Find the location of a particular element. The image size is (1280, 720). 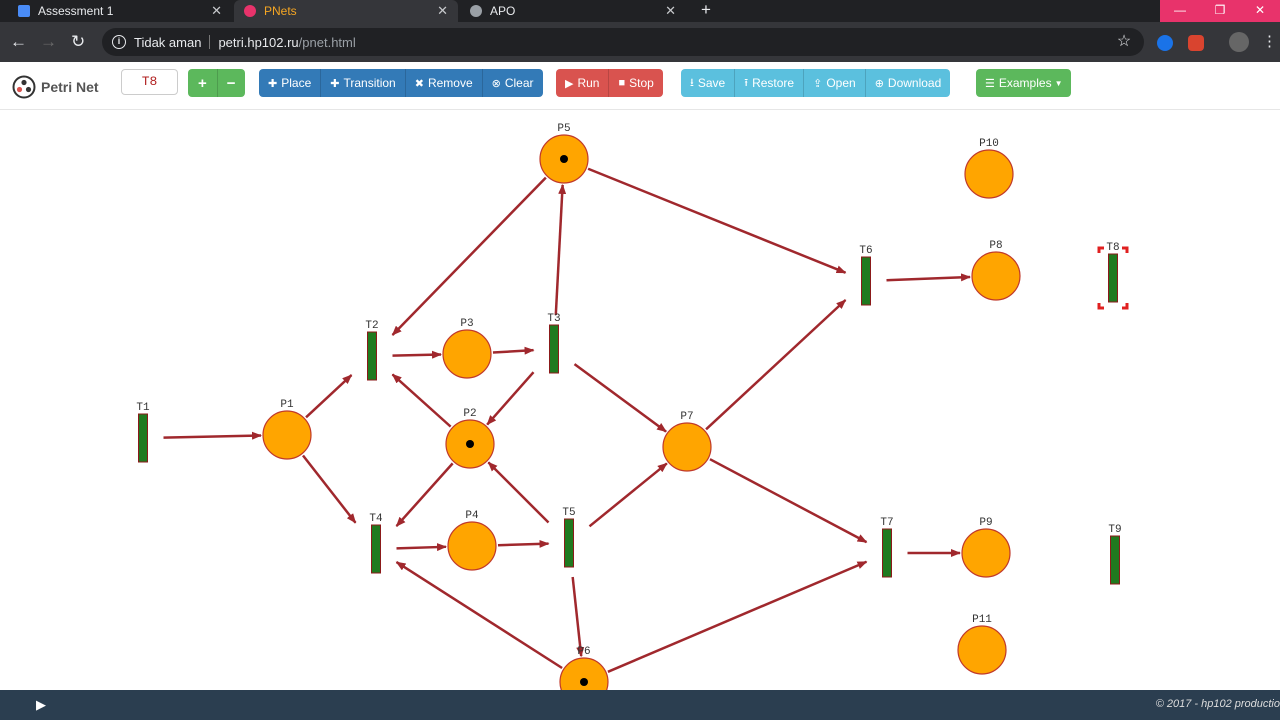

menu-dots-icon: ⋮ is located at coordinates (1269, 42).